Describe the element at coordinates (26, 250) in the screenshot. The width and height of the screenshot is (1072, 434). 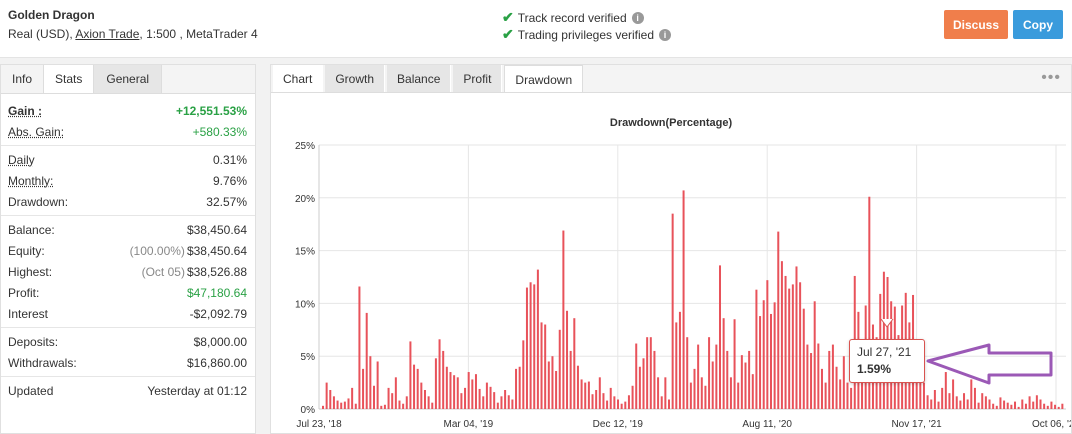
I see `stat-label: Equity:` at that location.